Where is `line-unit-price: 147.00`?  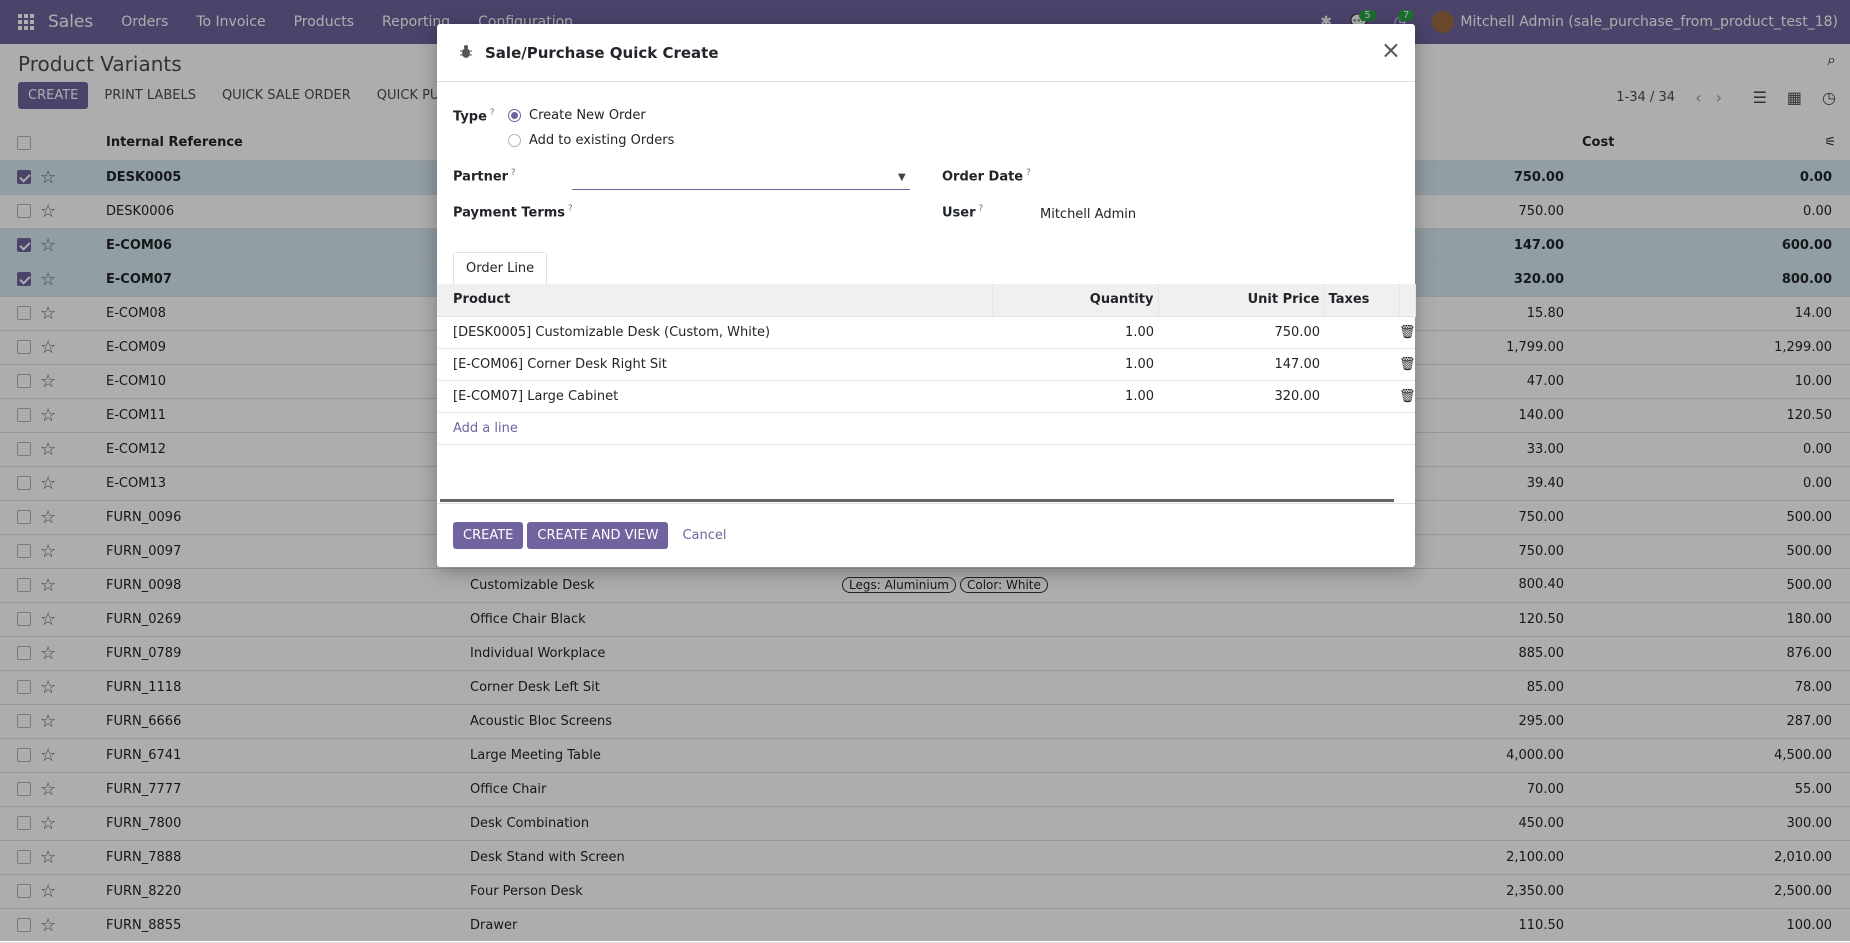 line-unit-price: 147.00 is located at coordinates (1241, 364).